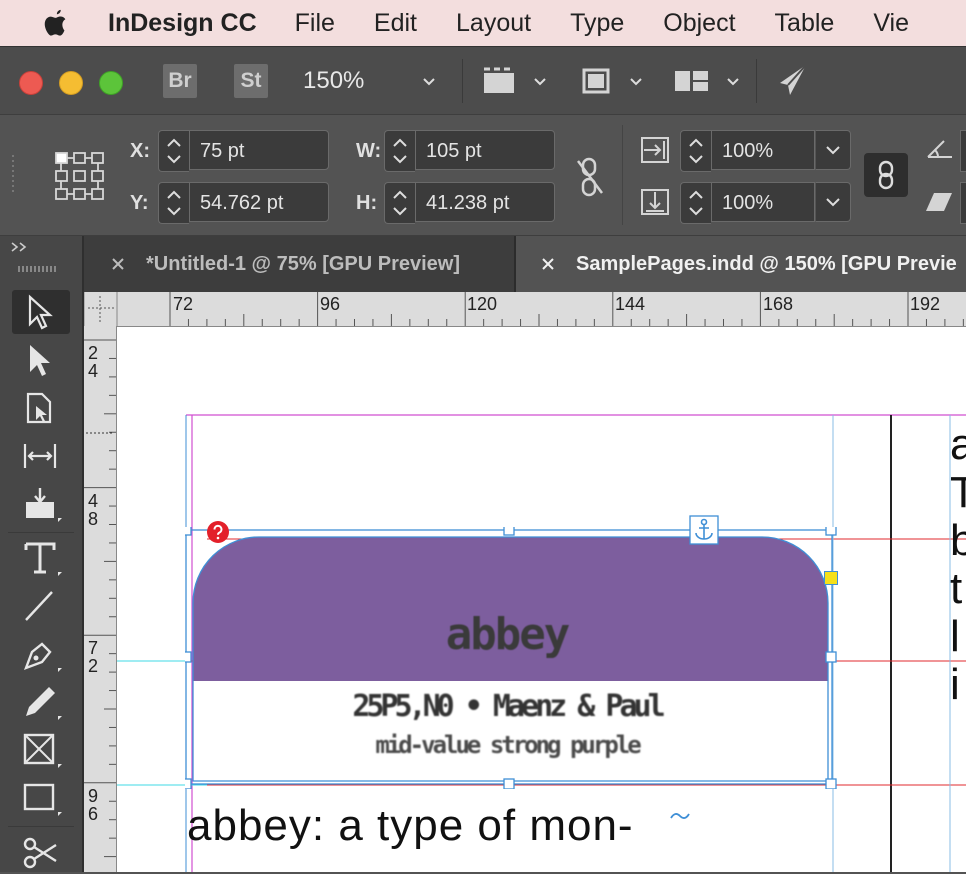  Describe the element at coordinates (831, 578) in the screenshot. I see `live-corner-handle` at that location.